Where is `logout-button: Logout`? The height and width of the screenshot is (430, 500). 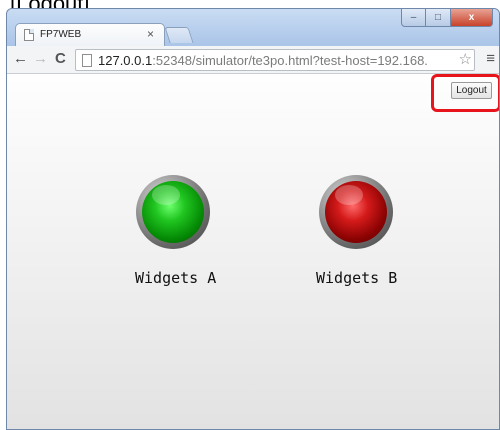 logout-button: Logout is located at coordinates (471, 90).